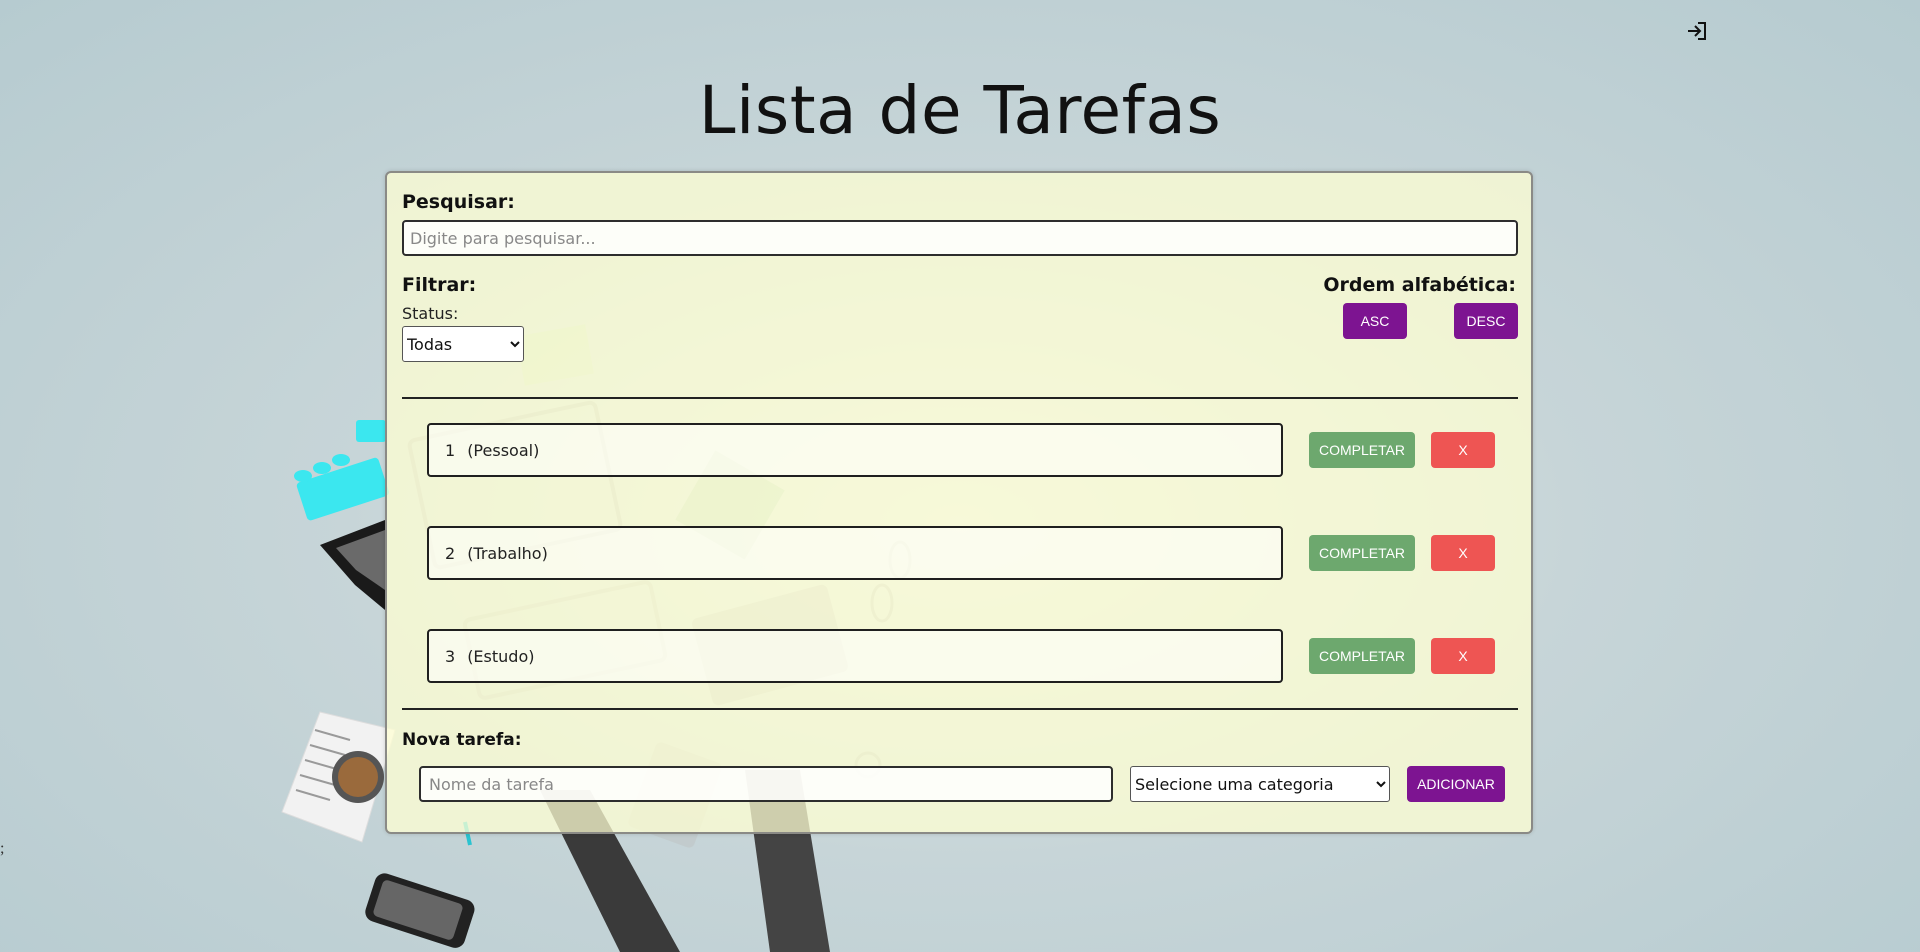 The image size is (1920, 952). What do you see at coordinates (503, 450) in the screenshot?
I see `task-category: (Pessoal)` at bounding box center [503, 450].